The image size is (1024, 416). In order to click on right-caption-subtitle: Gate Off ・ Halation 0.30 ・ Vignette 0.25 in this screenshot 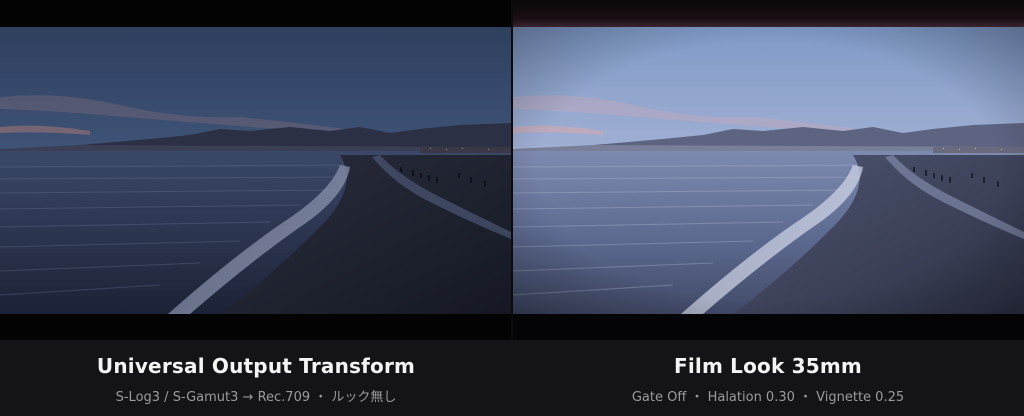, I will do `click(768, 397)`.